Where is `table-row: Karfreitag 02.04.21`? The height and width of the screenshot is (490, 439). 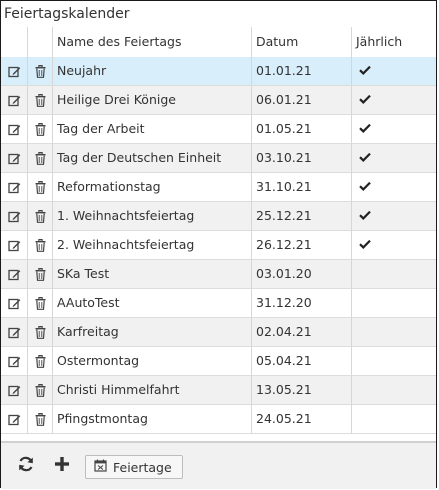 table-row: Karfreitag 02.04.21 is located at coordinates (218, 332).